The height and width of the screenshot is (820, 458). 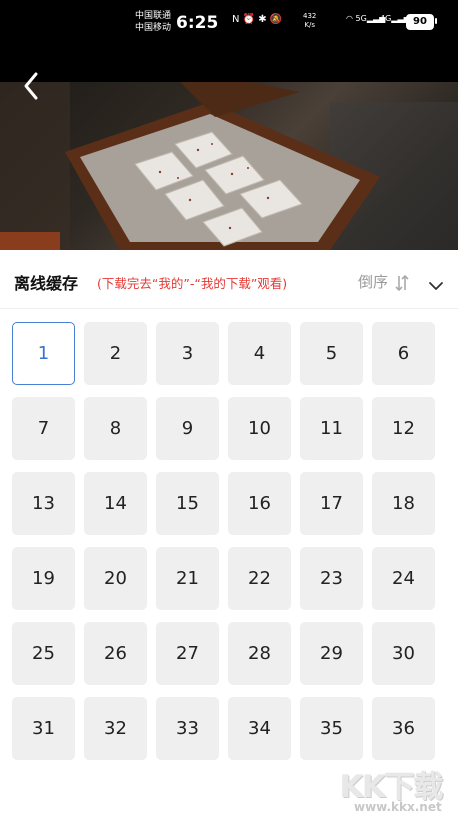 I want to click on battery-tip, so click(x=436, y=21).